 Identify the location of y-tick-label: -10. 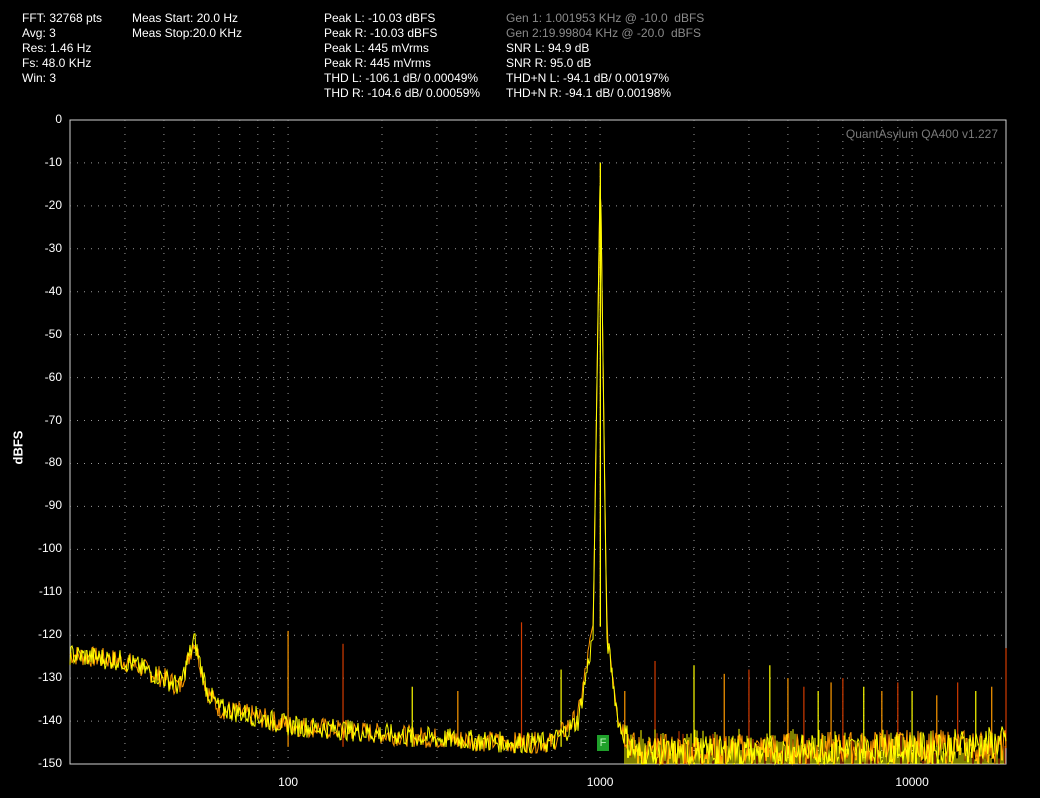
(53, 161).